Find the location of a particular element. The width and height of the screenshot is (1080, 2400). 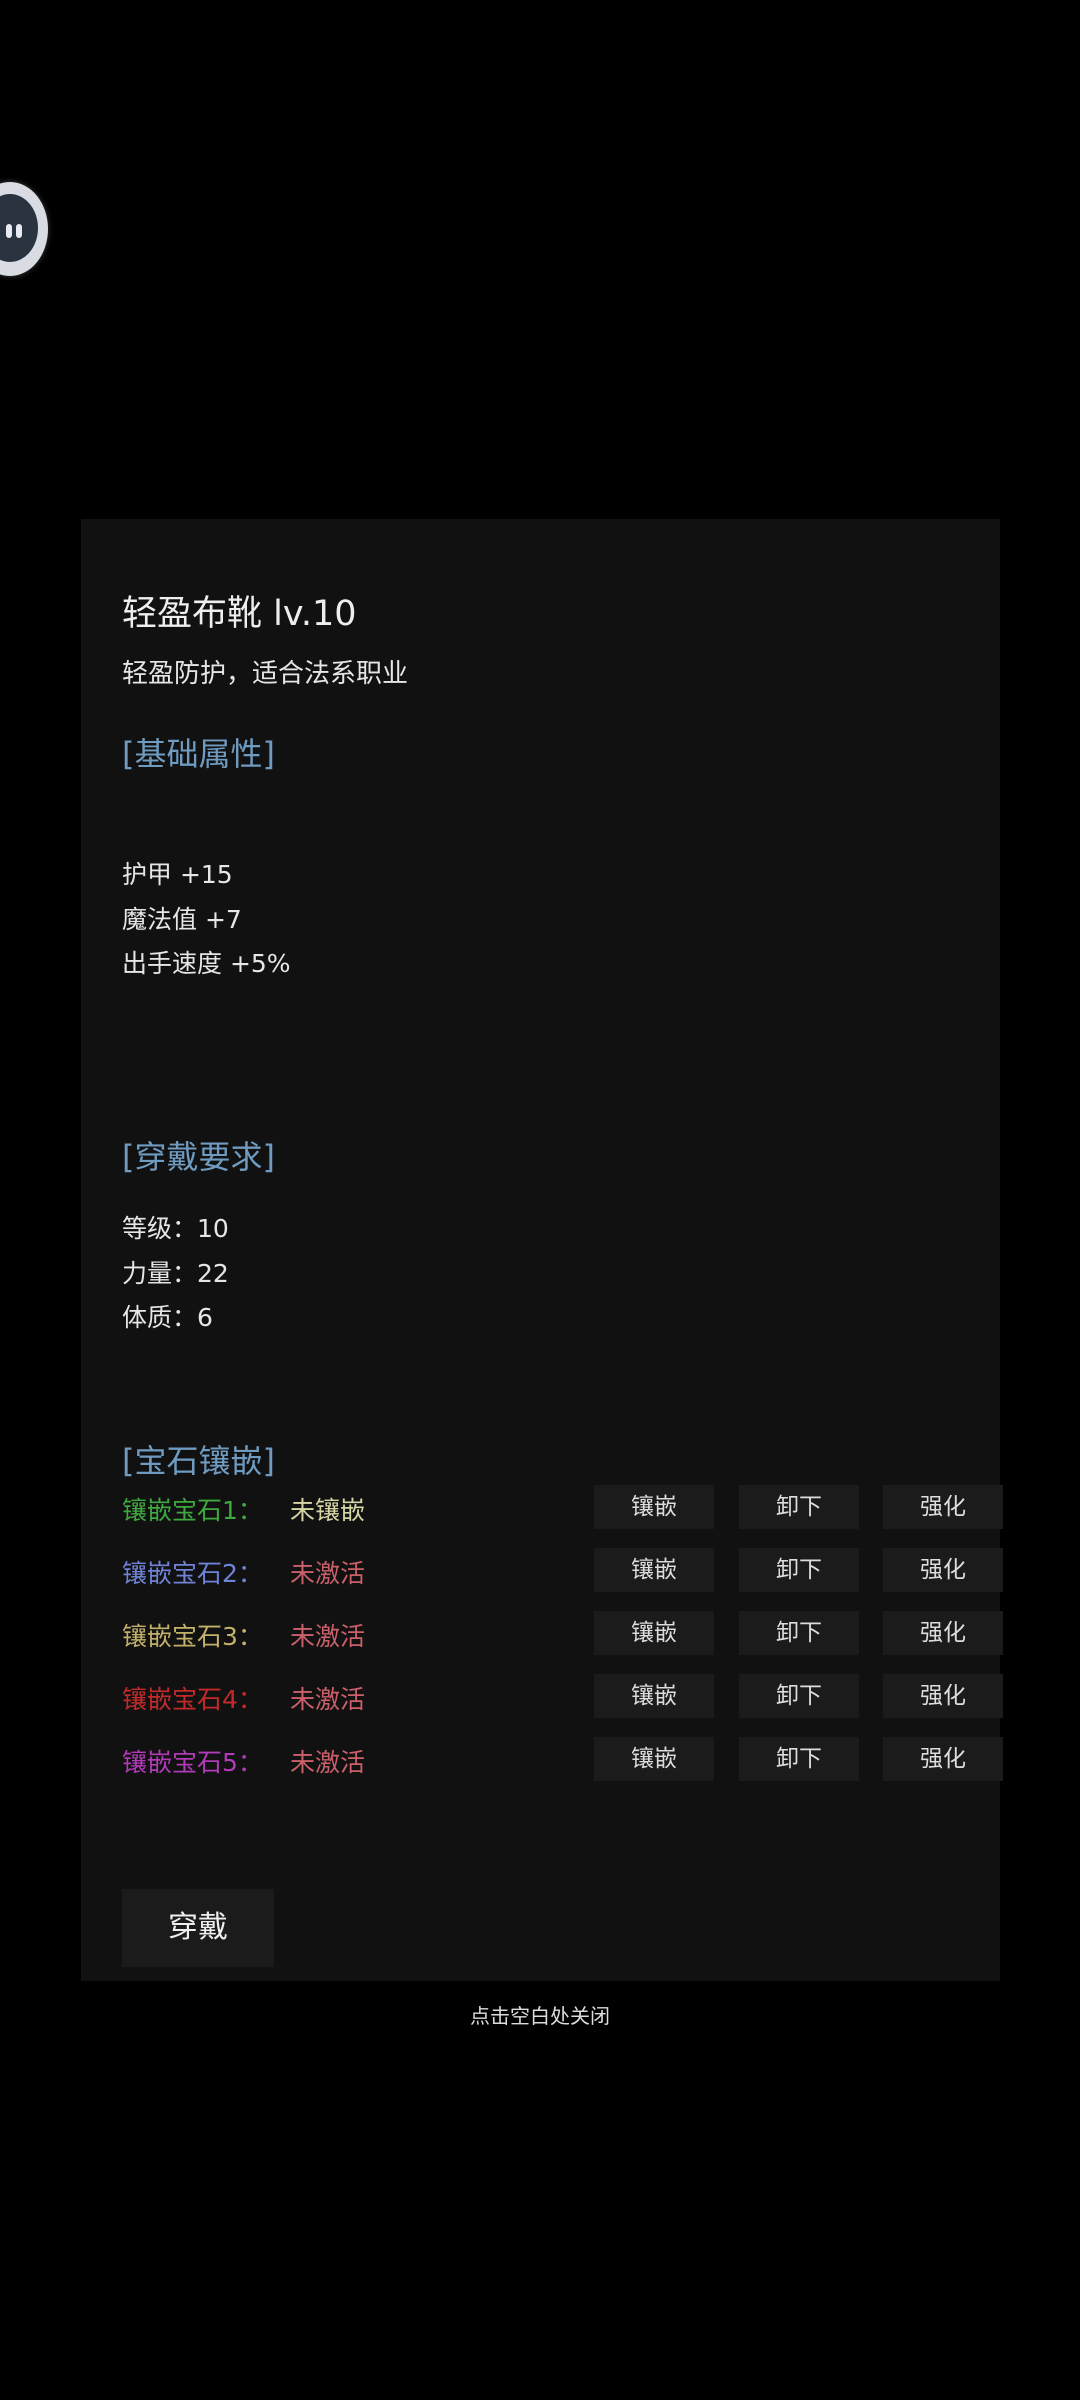

assistant-ball-face is located at coordinates (19, 228).